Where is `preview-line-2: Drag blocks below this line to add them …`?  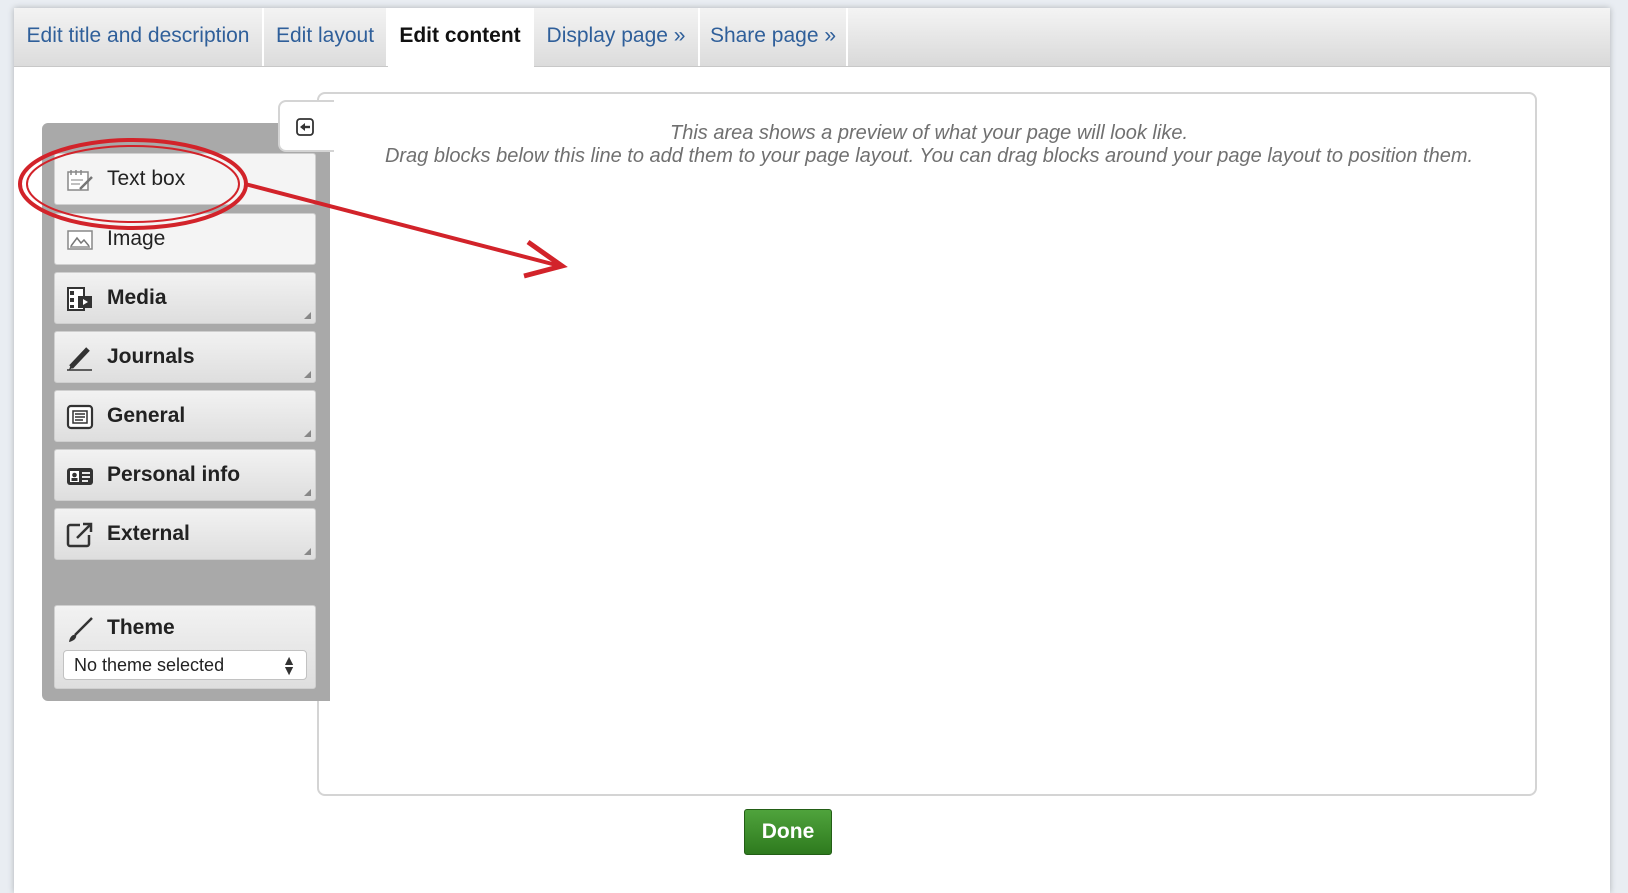 preview-line-2: Drag blocks below this line to add them … is located at coordinates (929, 156).